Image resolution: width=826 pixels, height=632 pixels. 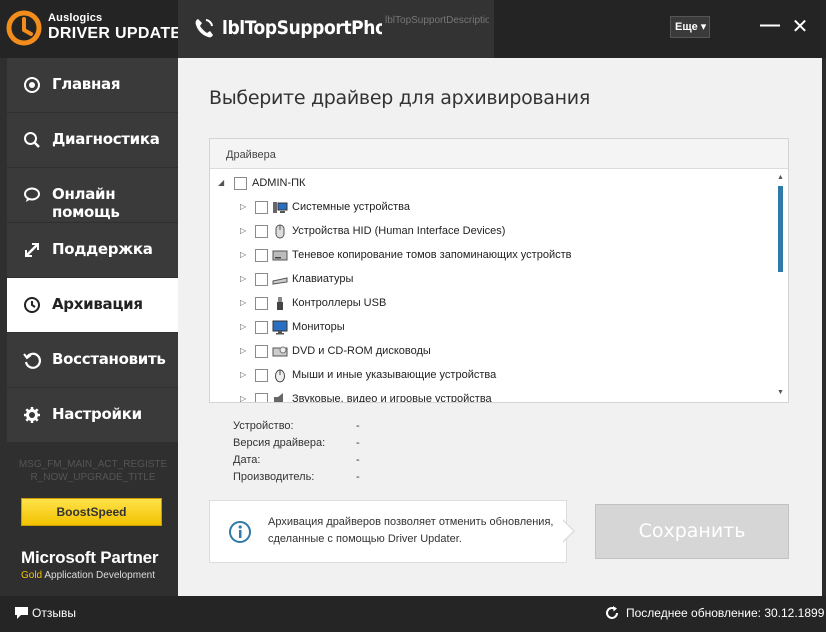 What do you see at coordinates (92, 195) in the screenshot?
I see `sidebar-item-online-help: Онлайн помощь` at bounding box center [92, 195].